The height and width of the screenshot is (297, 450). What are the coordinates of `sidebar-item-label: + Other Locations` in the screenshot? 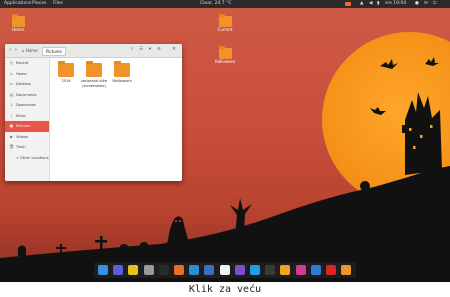 It's located at (32, 157).